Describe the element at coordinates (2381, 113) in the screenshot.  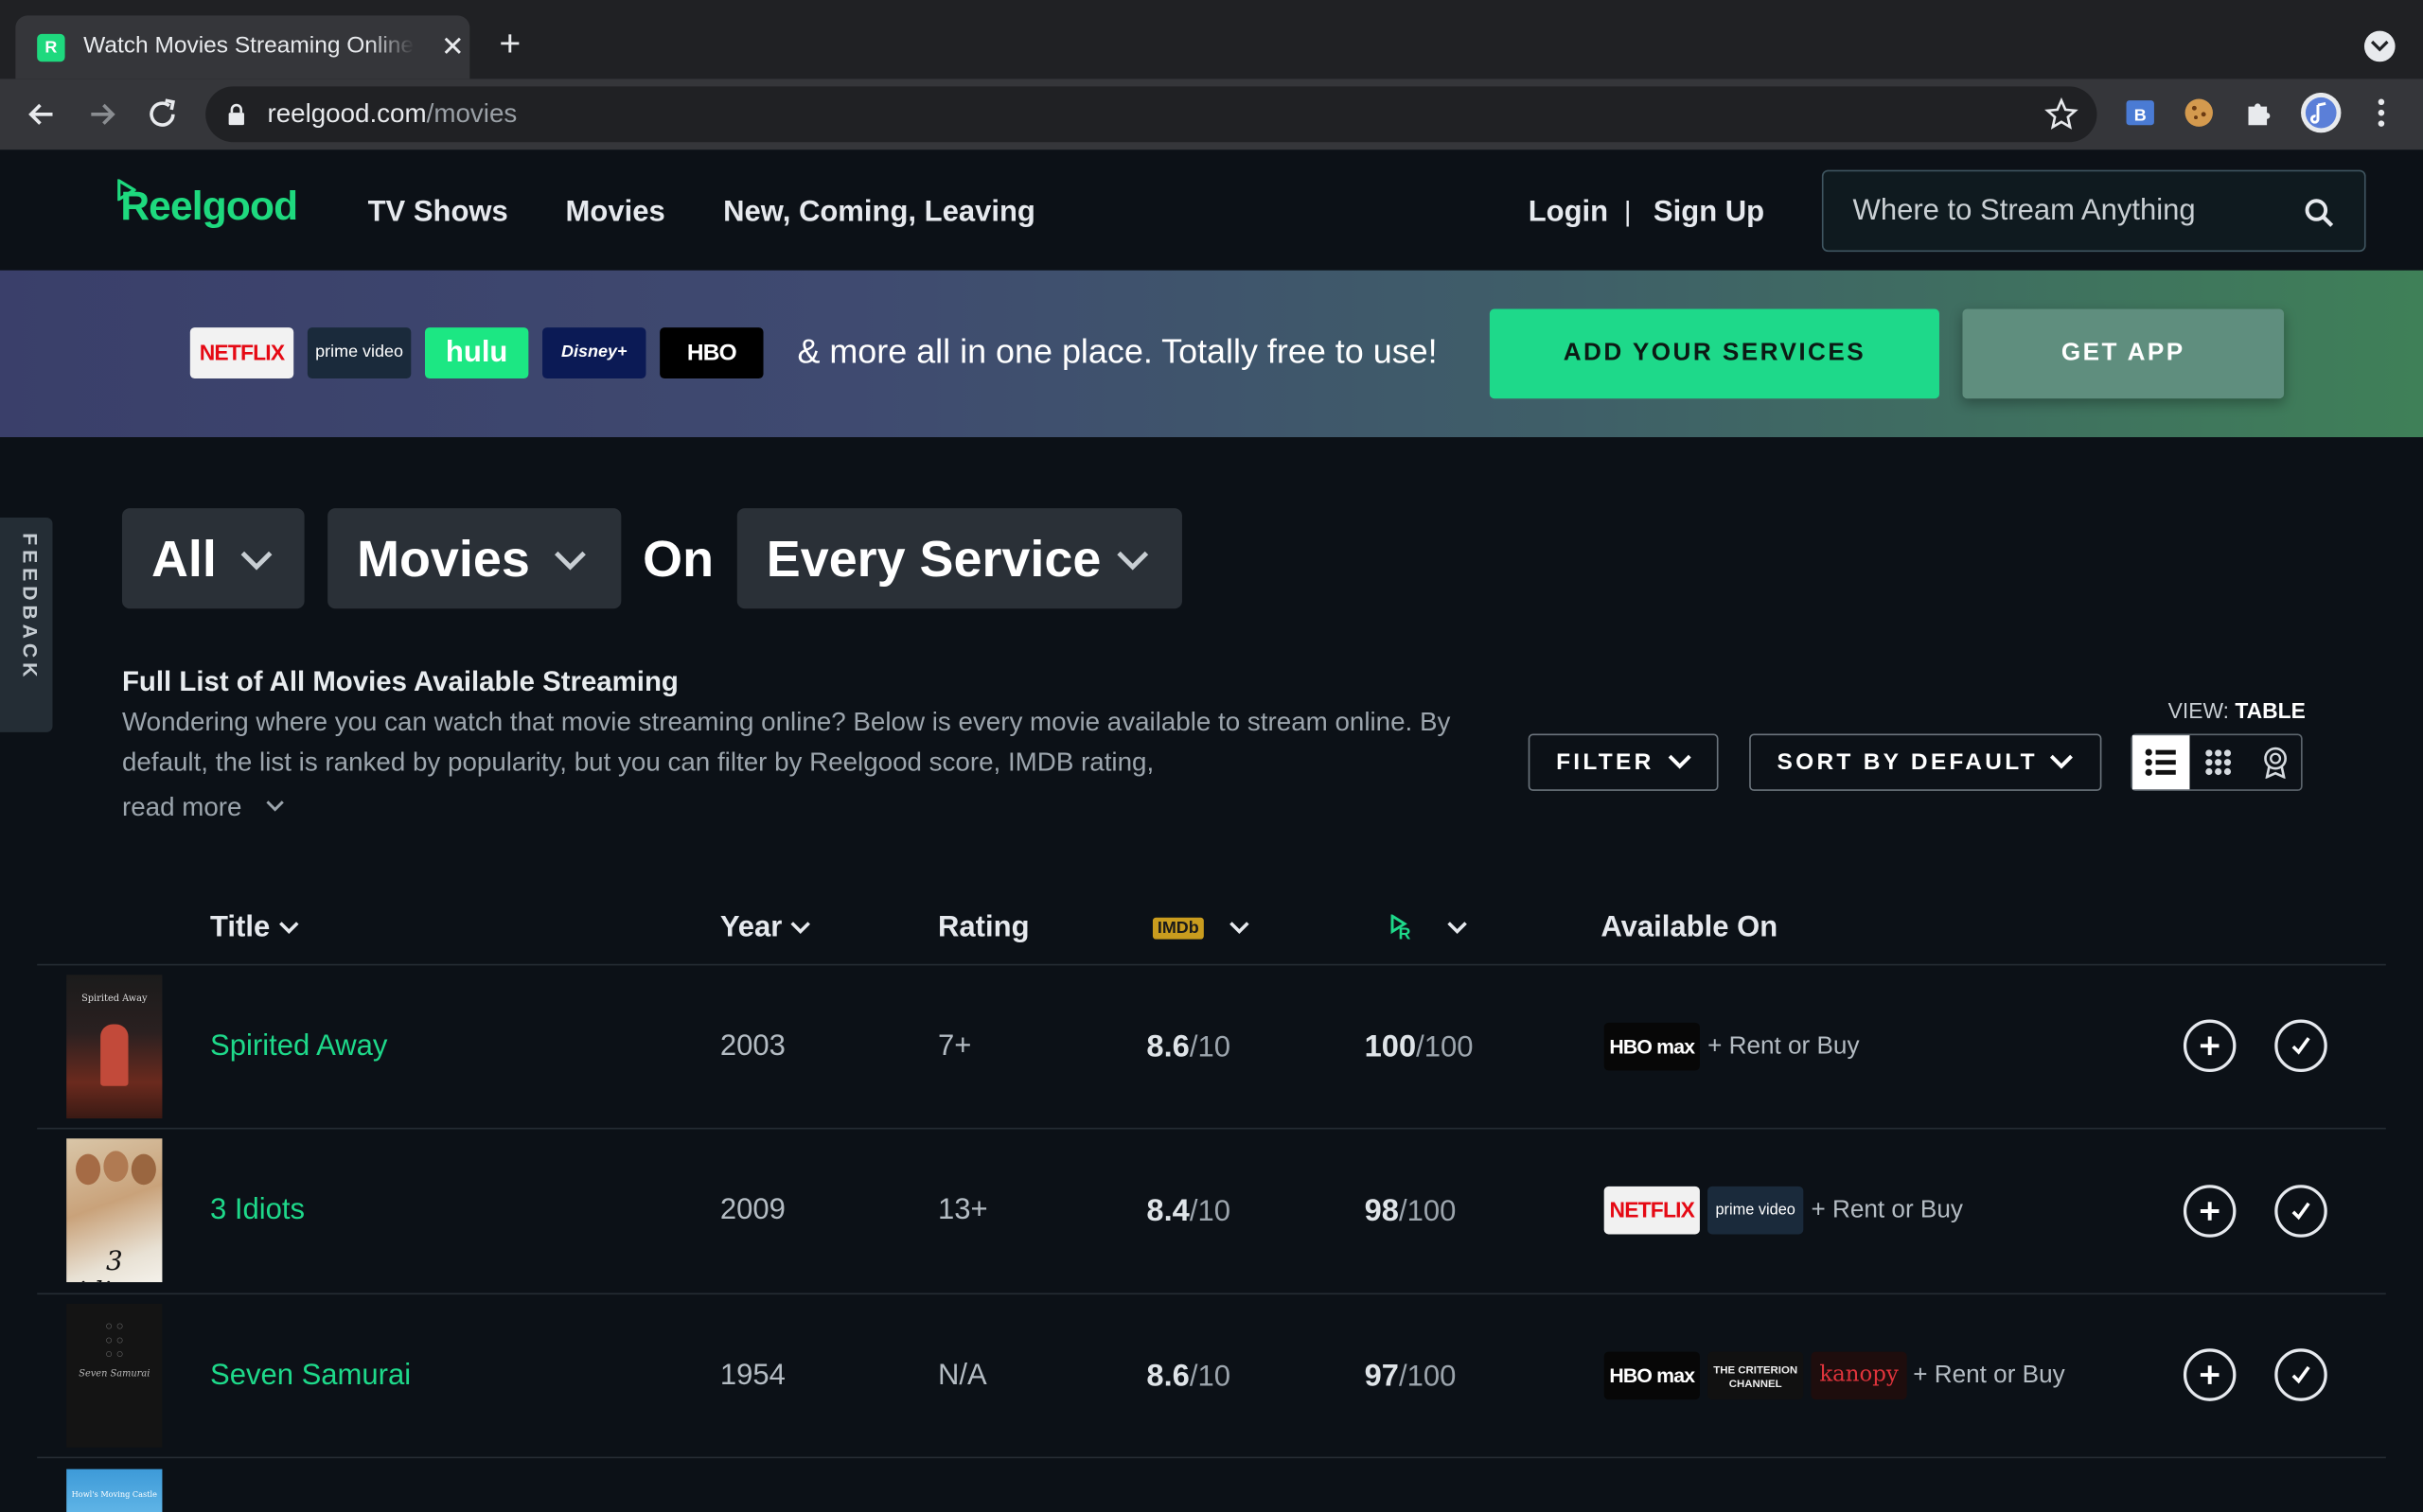
I see `browser-menu-icon` at that location.